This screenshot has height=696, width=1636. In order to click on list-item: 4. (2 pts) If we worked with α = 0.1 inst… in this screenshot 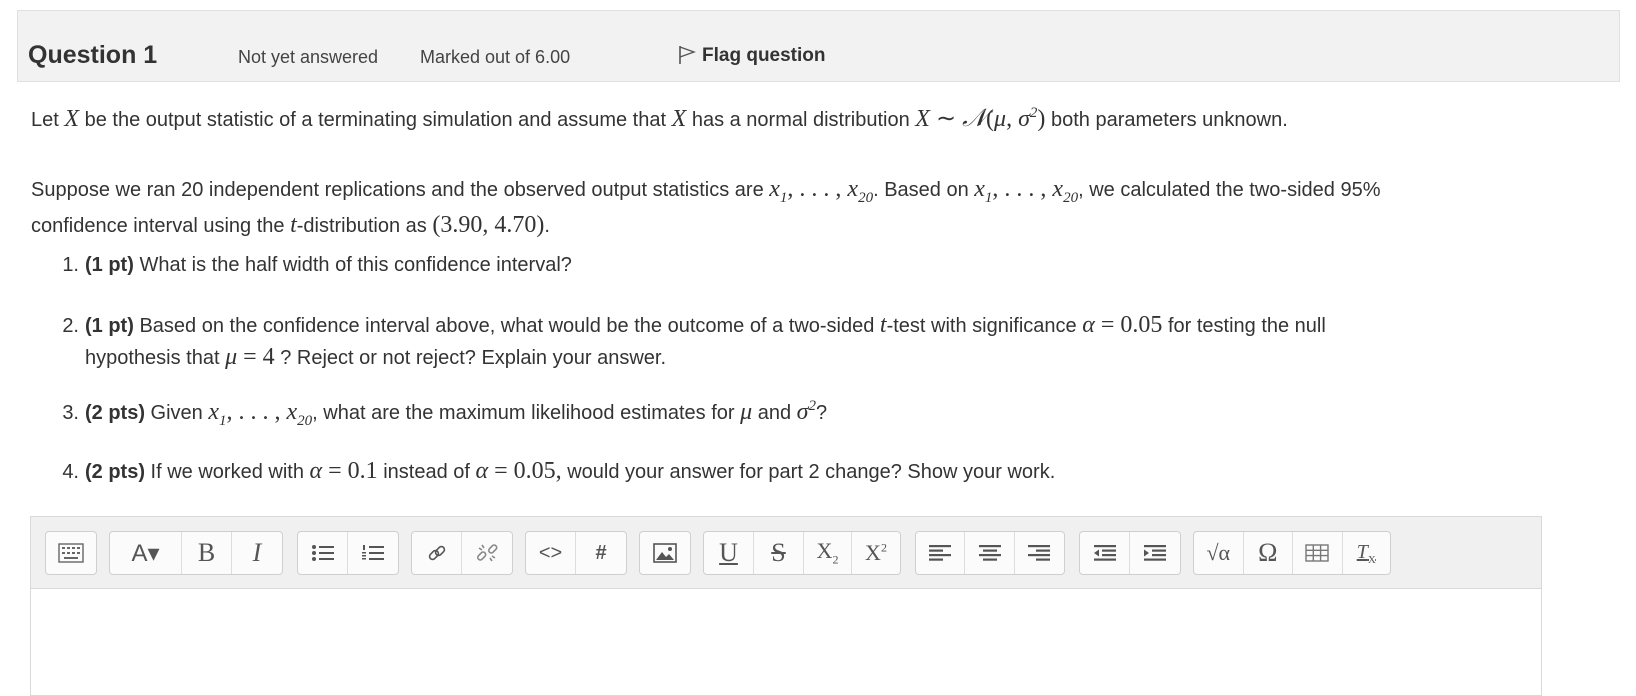, I will do `click(543, 471)`.